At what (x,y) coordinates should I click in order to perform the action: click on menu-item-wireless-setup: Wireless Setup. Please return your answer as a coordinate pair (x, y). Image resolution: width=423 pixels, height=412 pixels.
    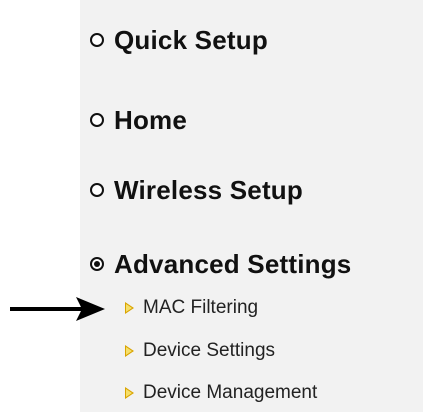
    Looking at the image, I should click on (196, 190).